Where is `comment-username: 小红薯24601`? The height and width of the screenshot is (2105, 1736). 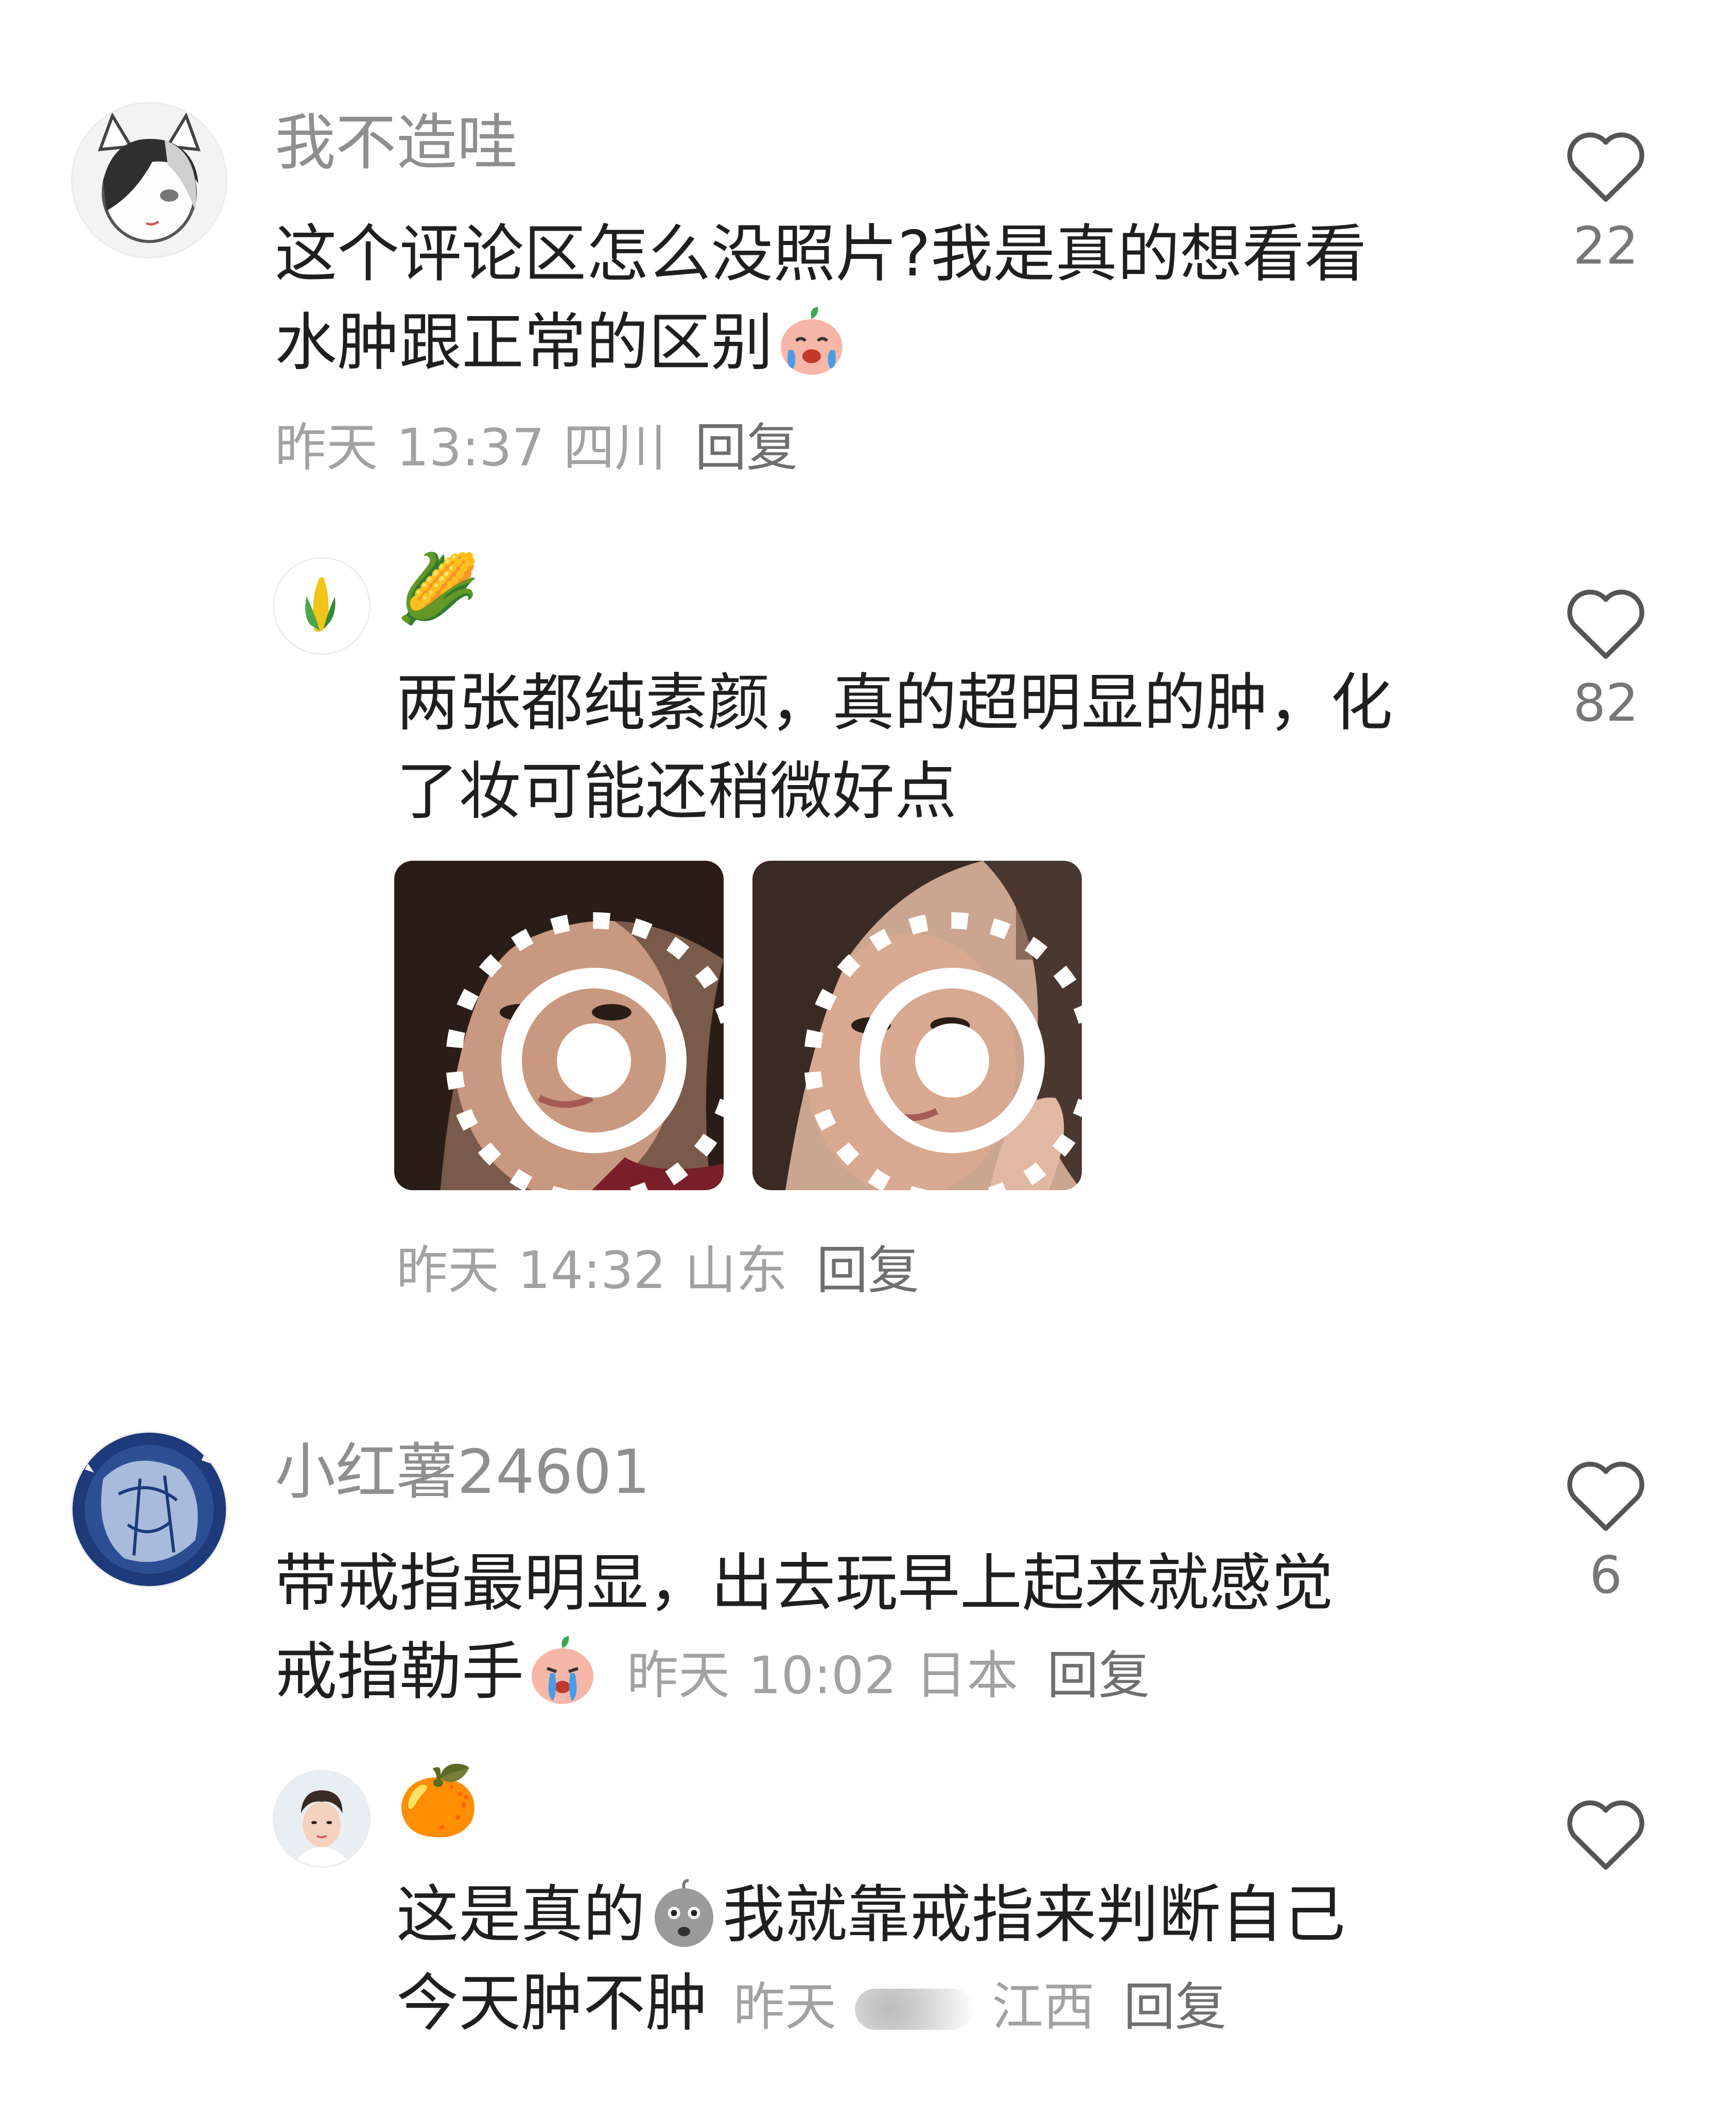 comment-username: 小红薯24601 is located at coordinates (462, 1471).